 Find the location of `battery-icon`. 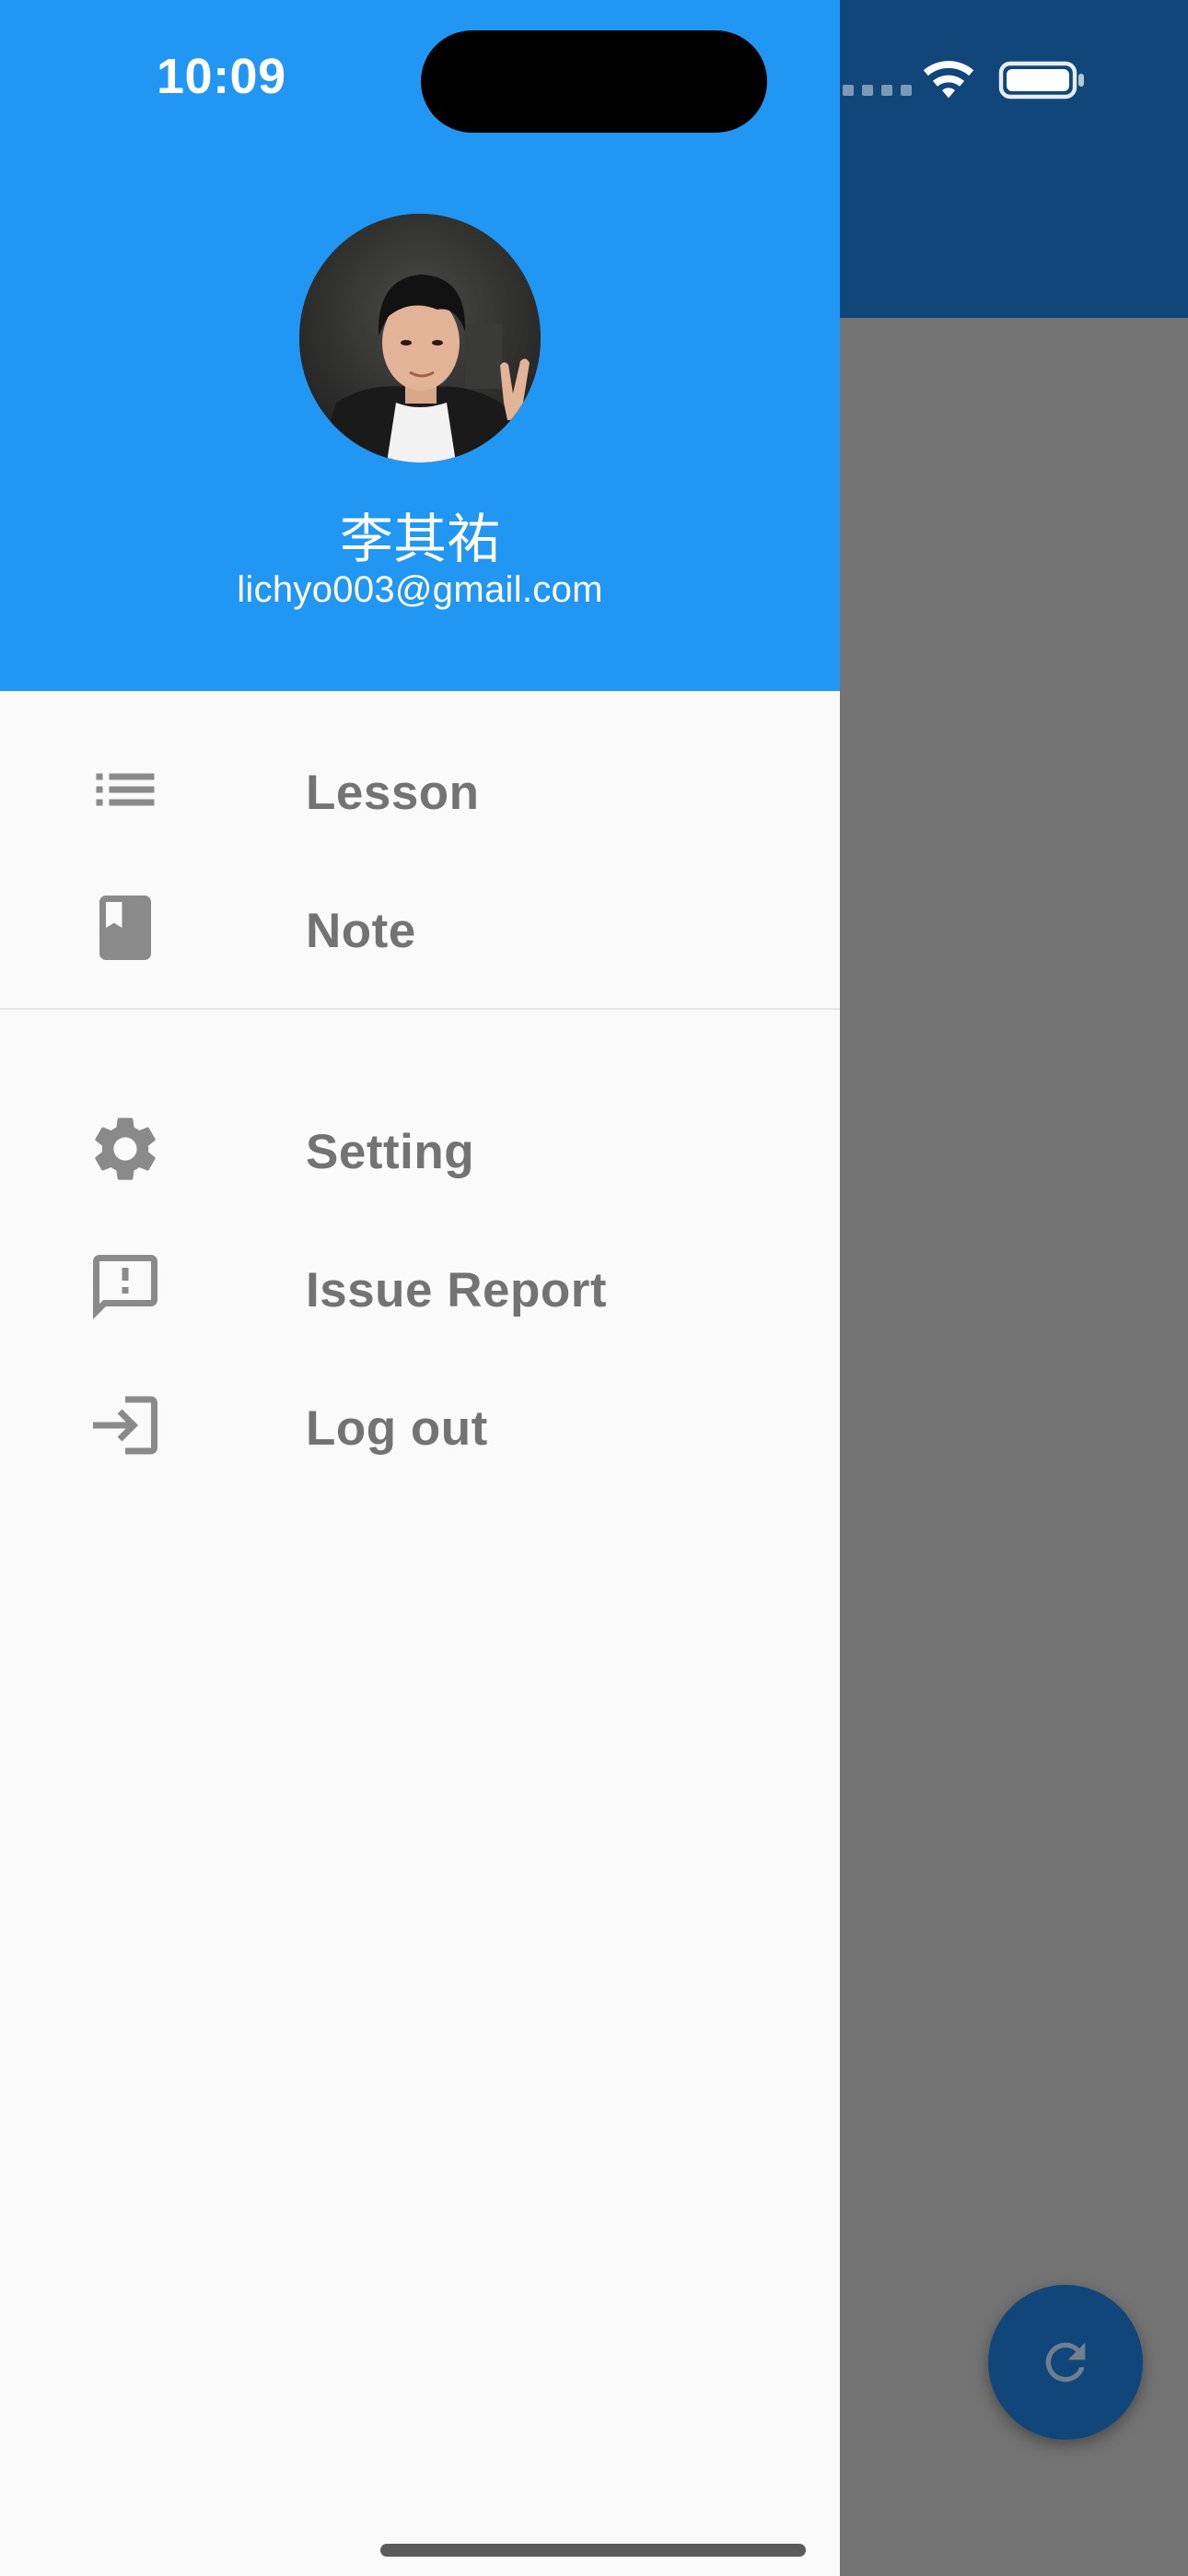

battery-icon is located at coordinates (1041, 80).